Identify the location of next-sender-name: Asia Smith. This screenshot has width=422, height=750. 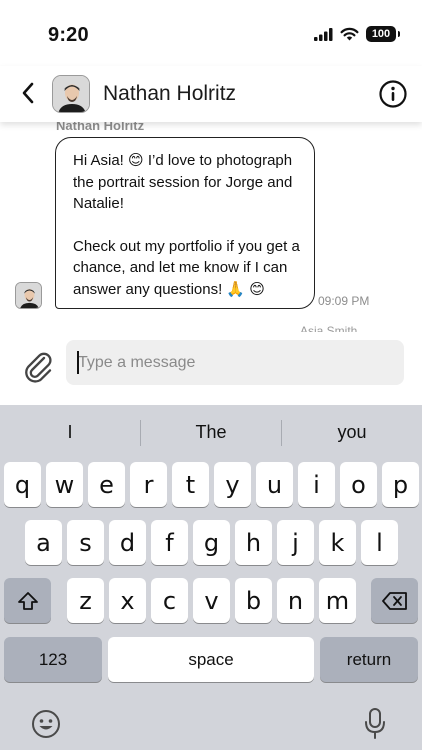
(329, 328).